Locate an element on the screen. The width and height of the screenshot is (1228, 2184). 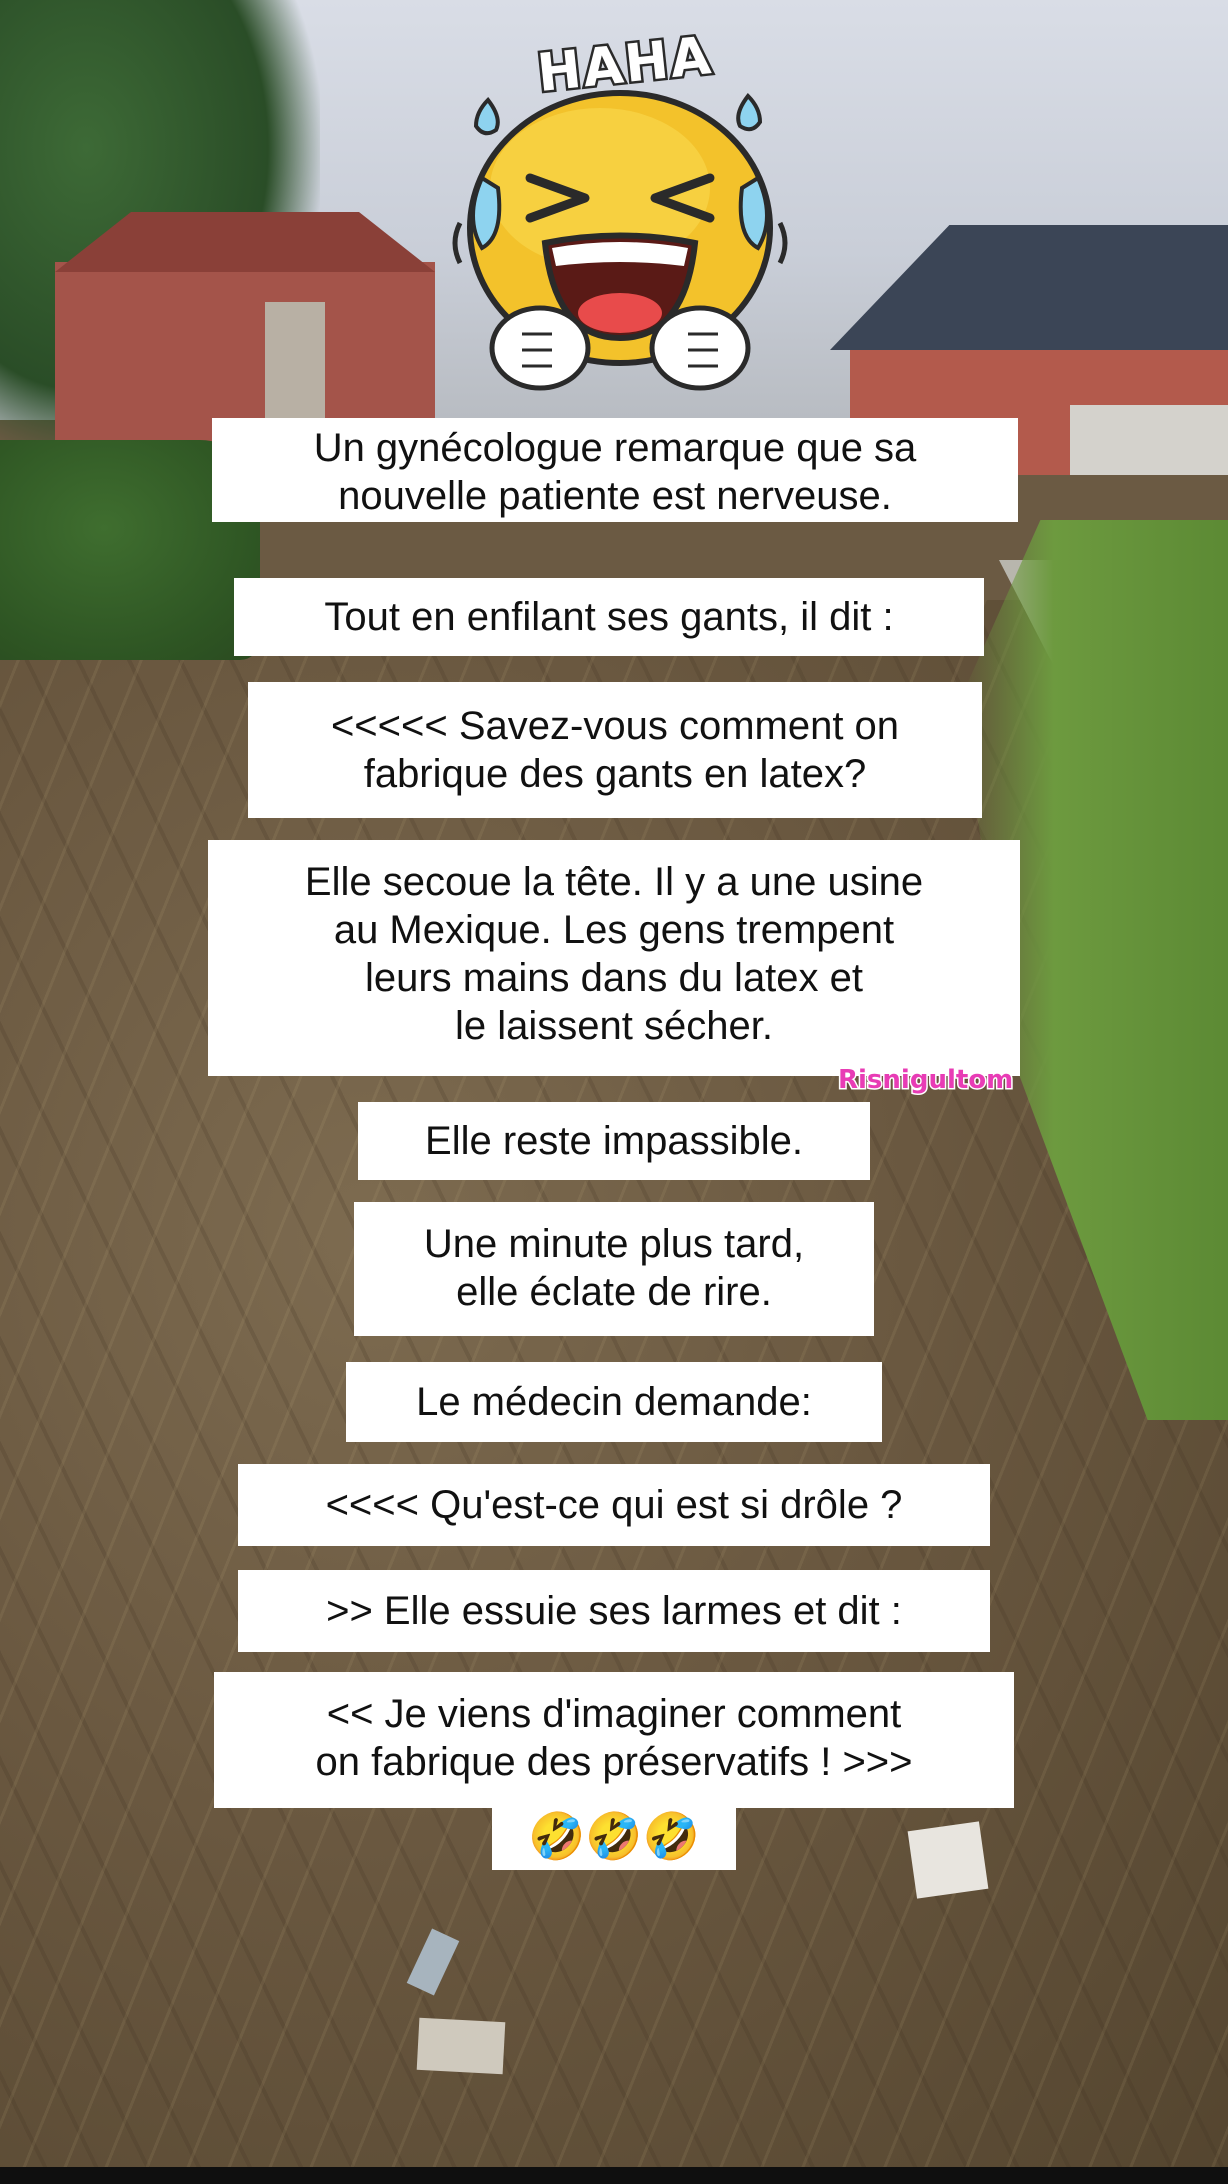
caption-line: Le médecin demande: is located at coordinates (614, 1402).